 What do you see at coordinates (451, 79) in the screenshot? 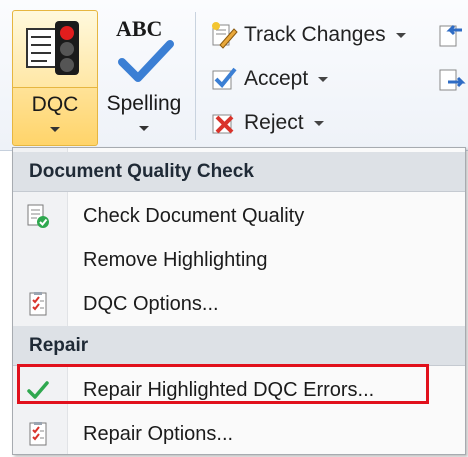
I see `next-change-icon` at bounding box center [451, 79].